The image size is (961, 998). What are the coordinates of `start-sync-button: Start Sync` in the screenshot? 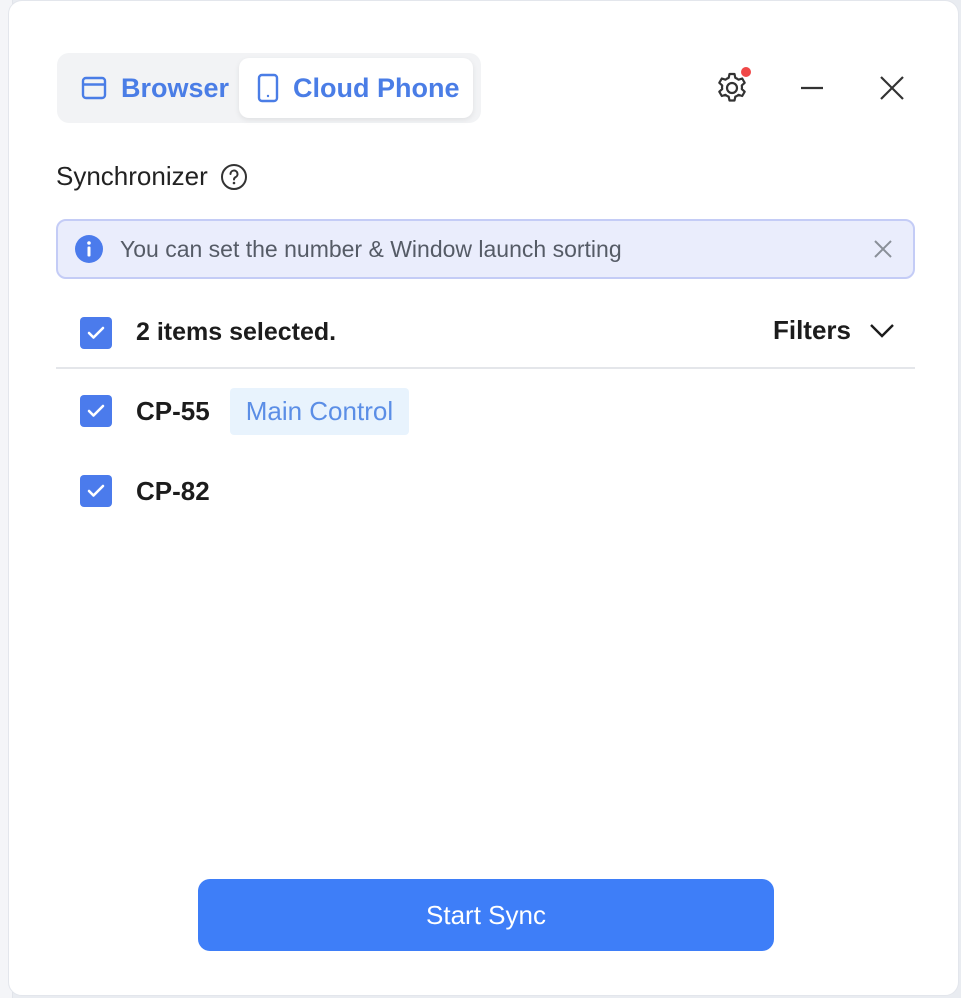 It's located at (486, 915).